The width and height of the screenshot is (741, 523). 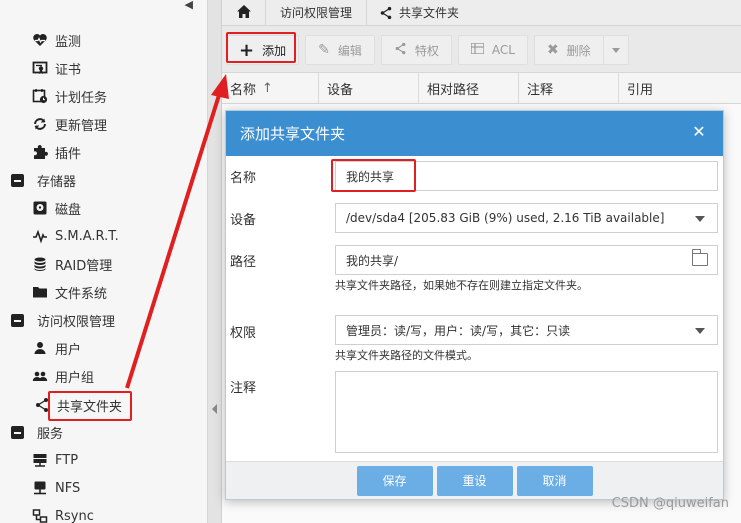 I want to click on breadcrumb-item-access-rights: 访问权限管理, so click(x=317, y=13).